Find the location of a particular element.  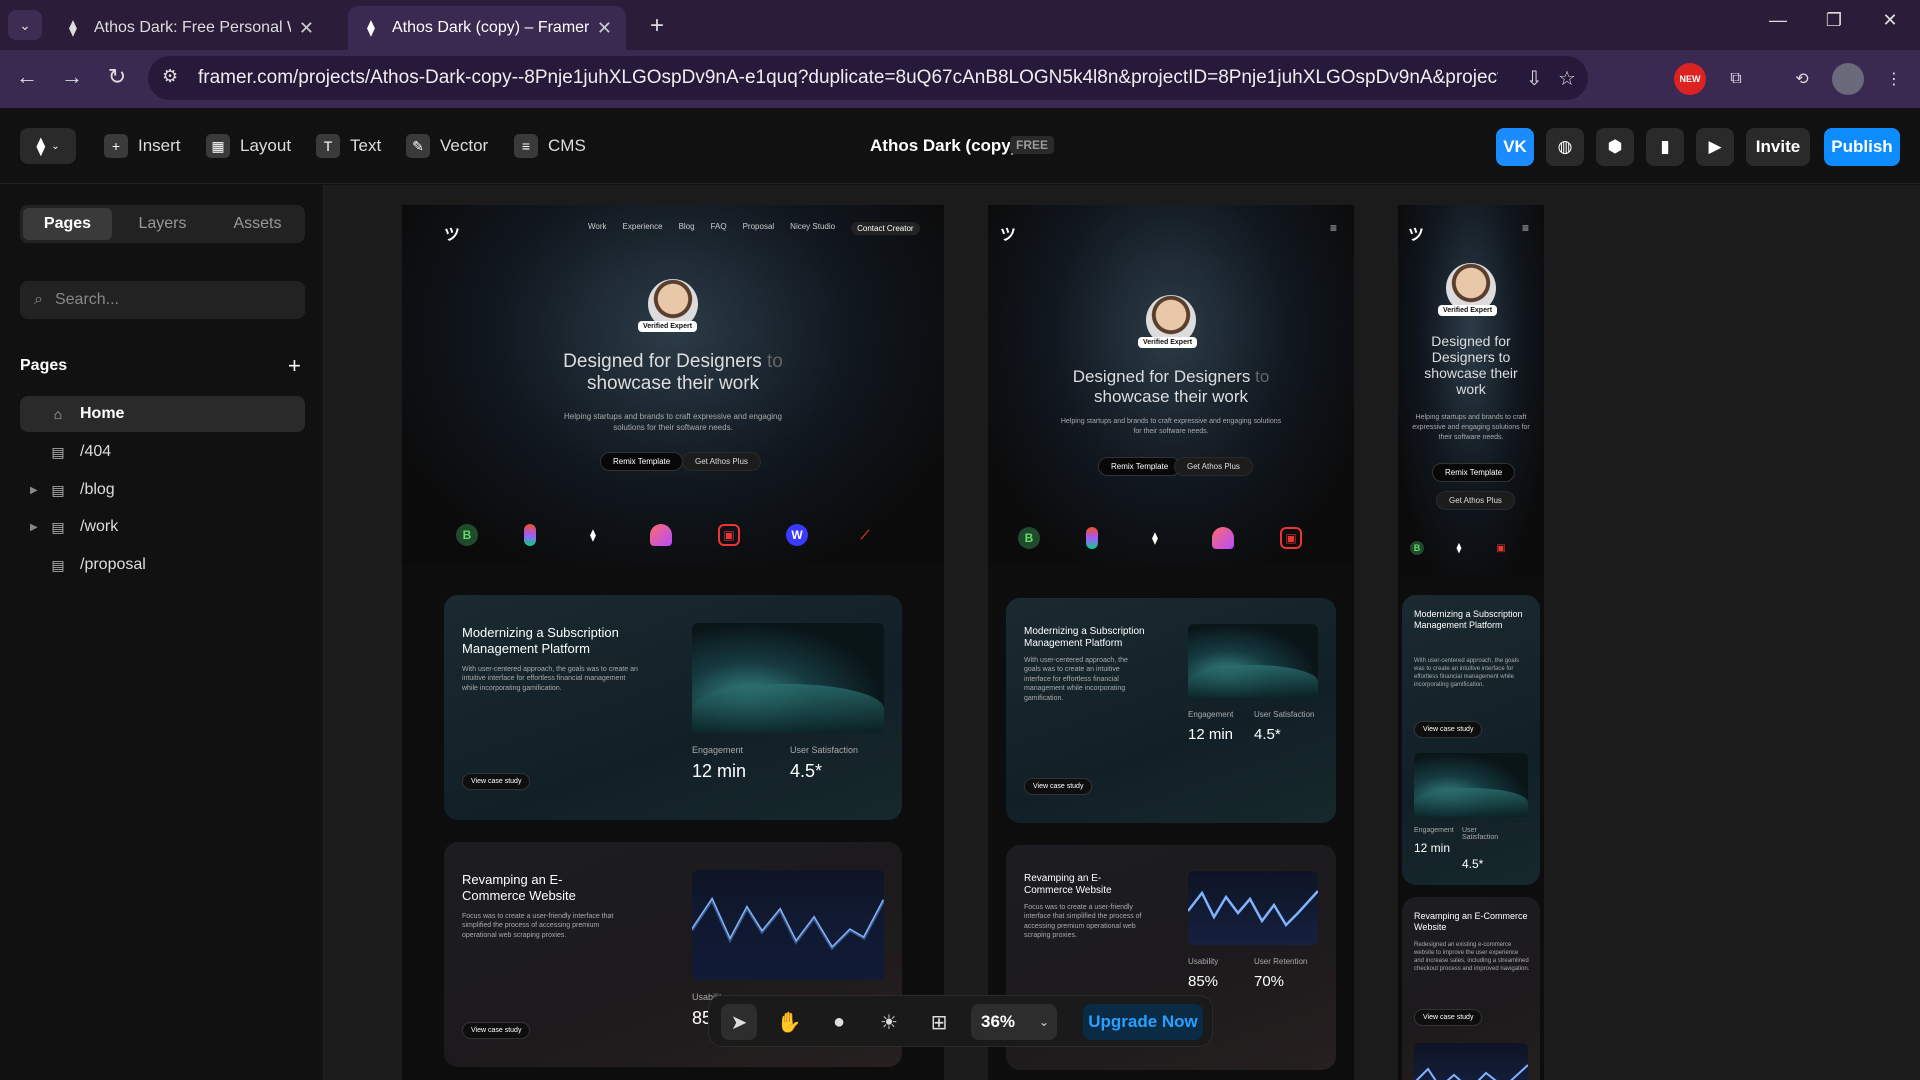

tab-search-button: ⌄ is located at coordinates (25, 25).